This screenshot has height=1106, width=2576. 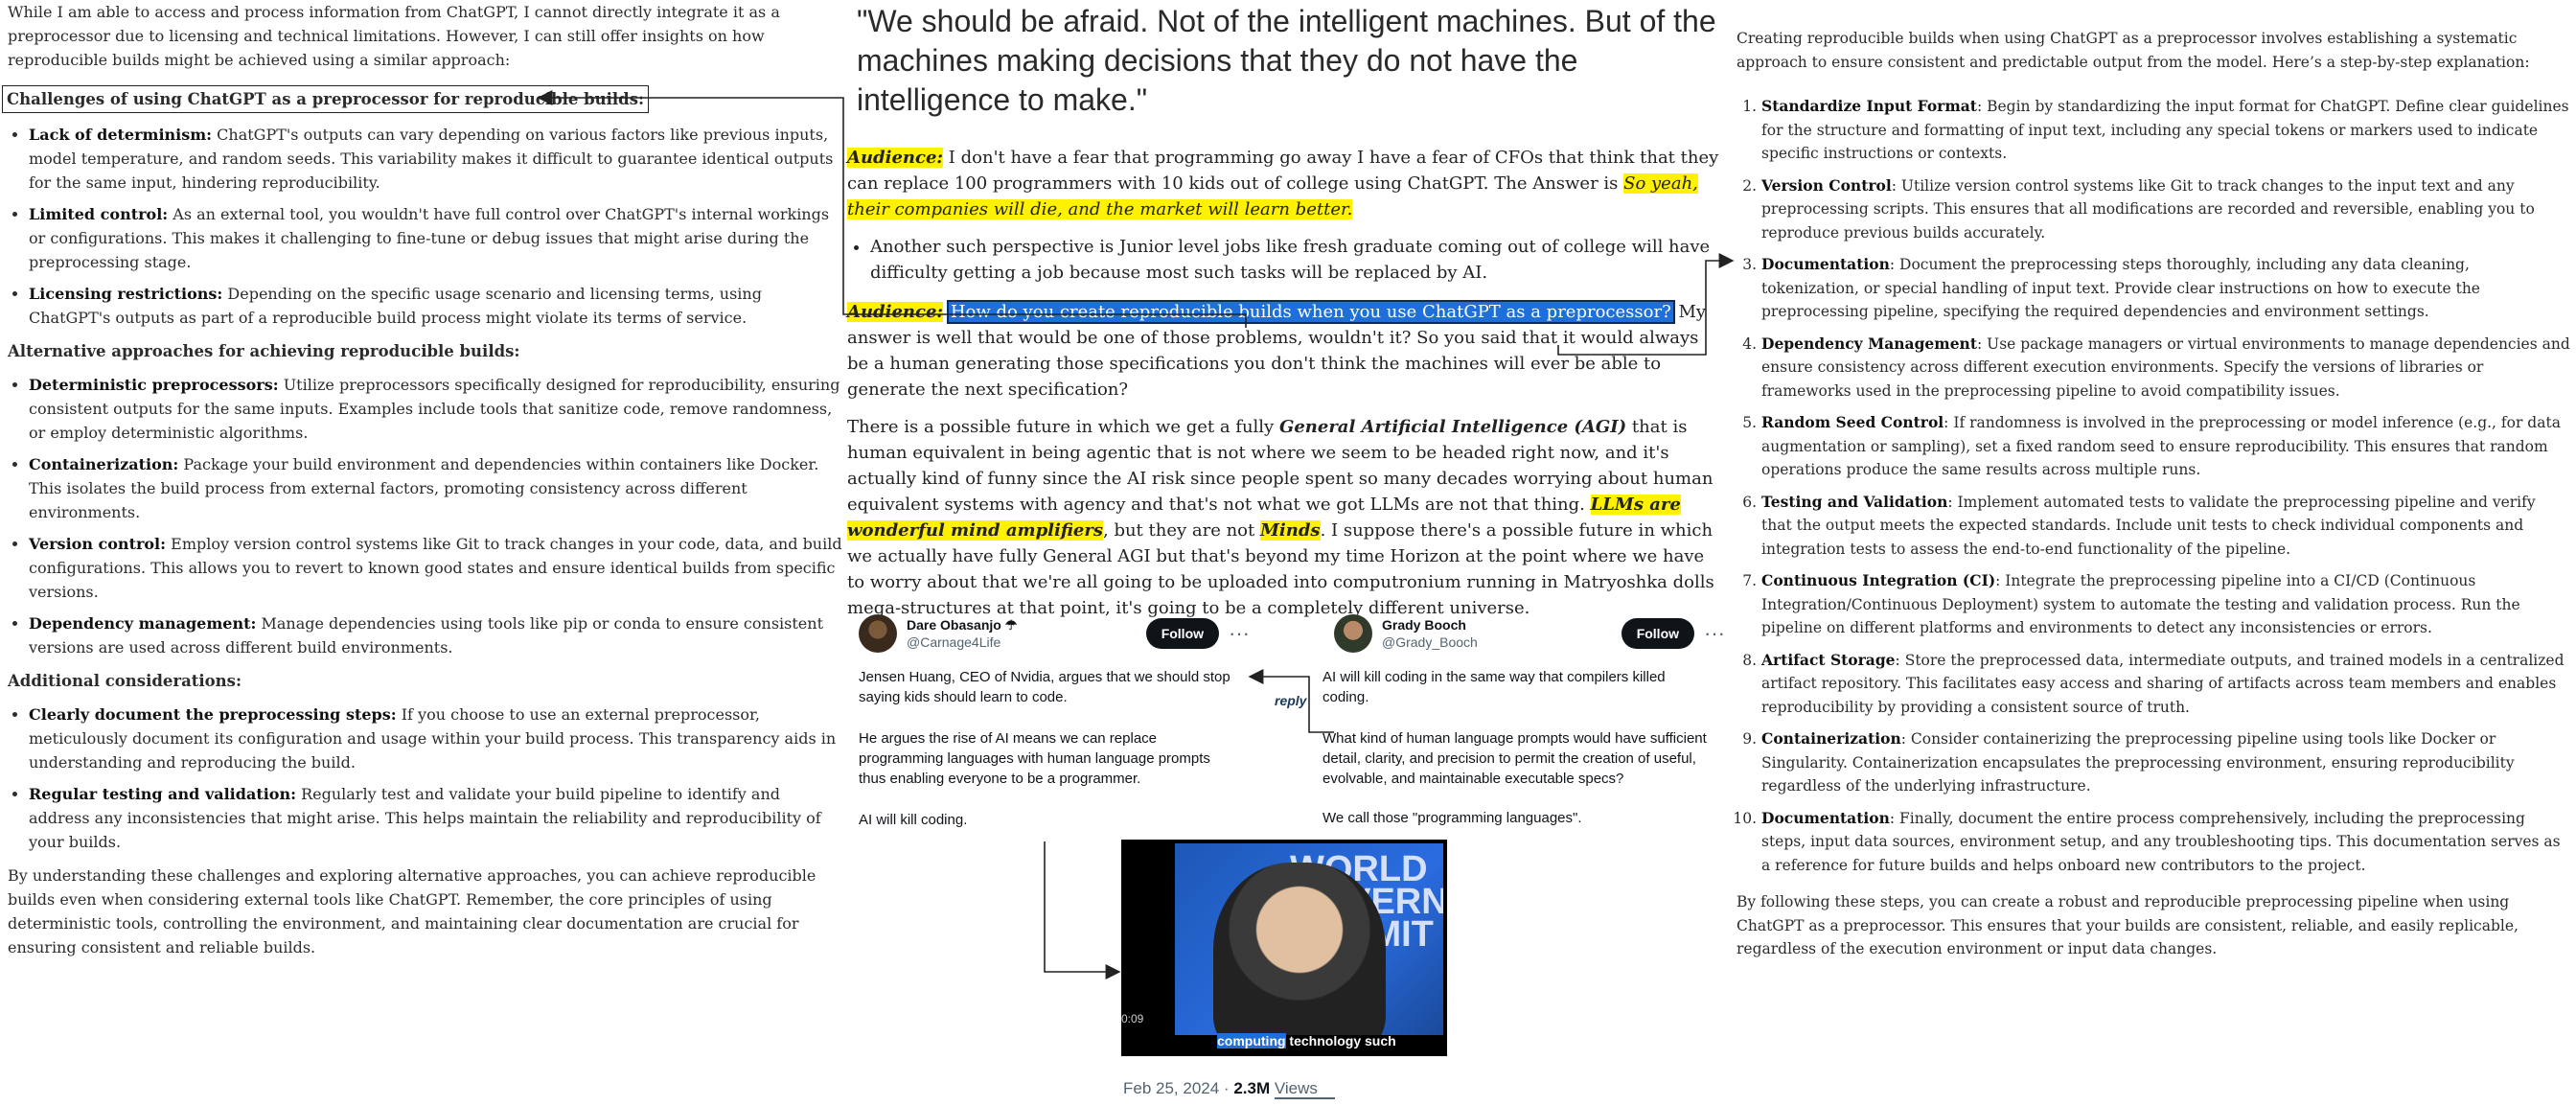 What do you see at coordinates (954, 625) in the screenshot?
I see `author-name-text: Dare Obasanjo` at bounding box center [954, 625].